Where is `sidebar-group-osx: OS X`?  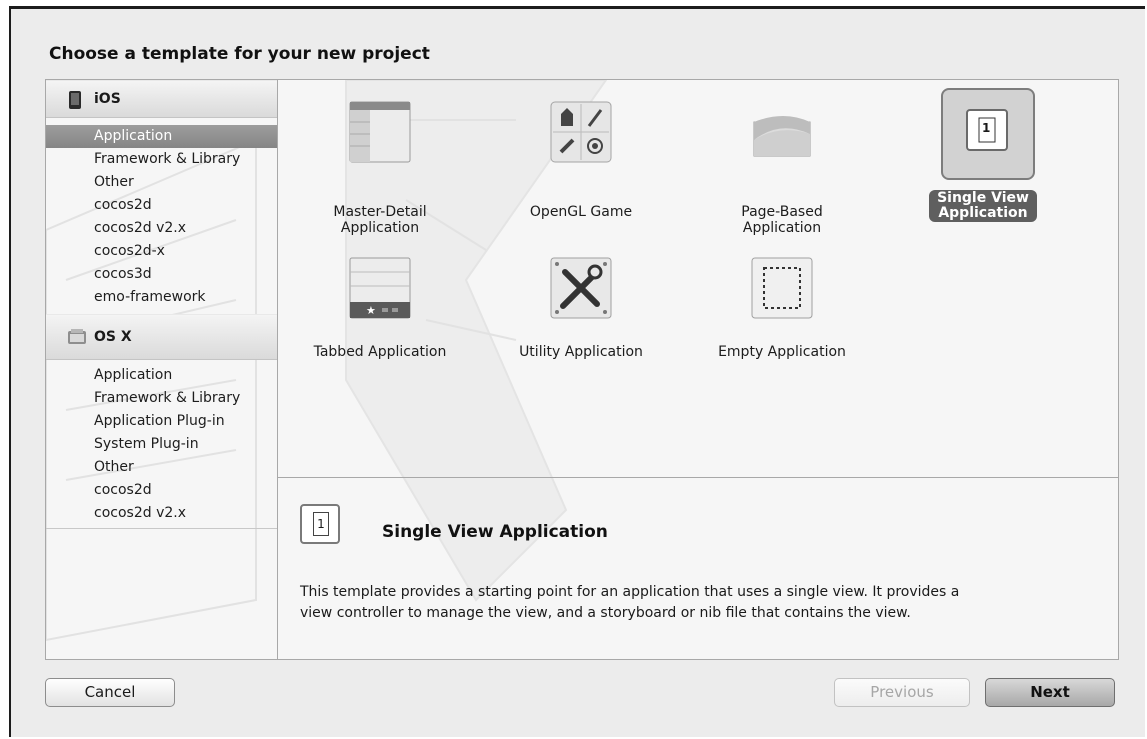 sidebar-group-osx: OS X is located at coordinates (161, 337).